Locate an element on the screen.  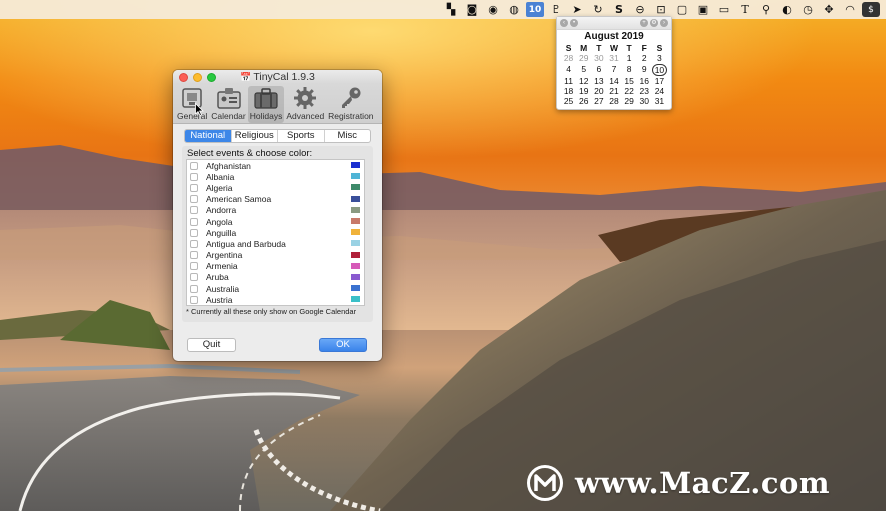
globe-icon: ◍ is located at coordinates (514, 9).